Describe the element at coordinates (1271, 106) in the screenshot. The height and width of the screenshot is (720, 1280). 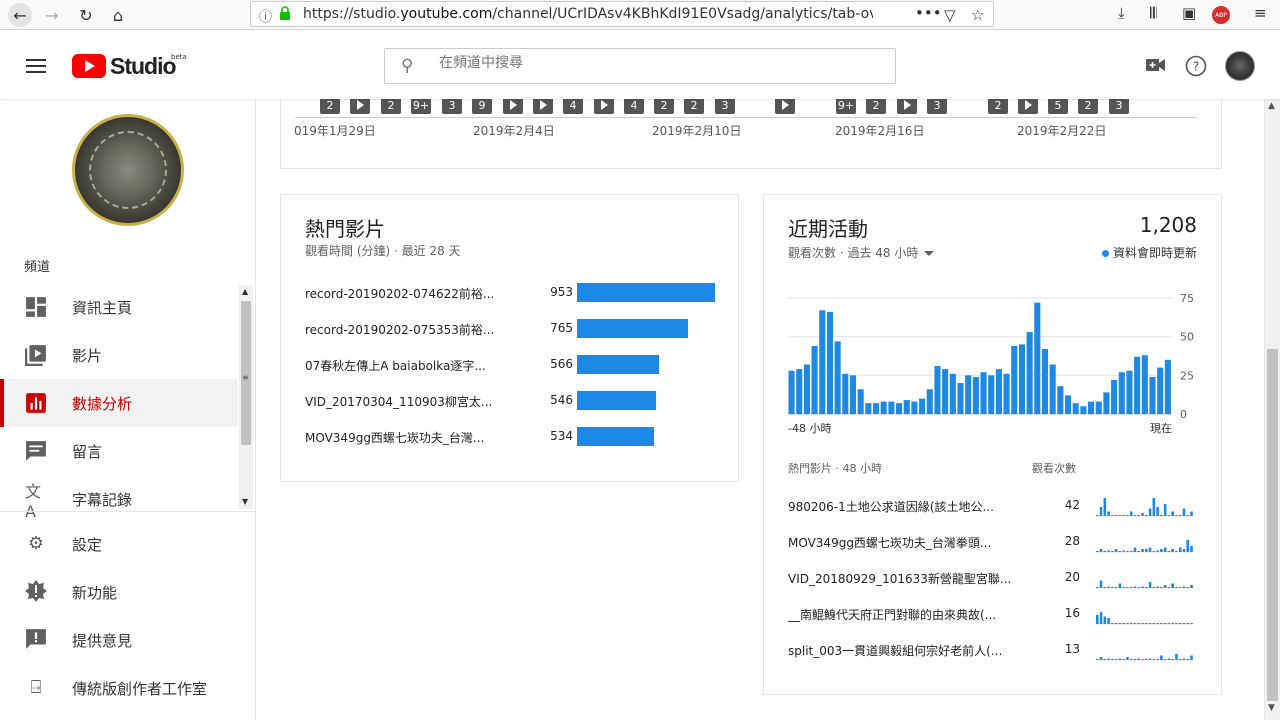
I see `scroll-up-icon: ▲` at that location.